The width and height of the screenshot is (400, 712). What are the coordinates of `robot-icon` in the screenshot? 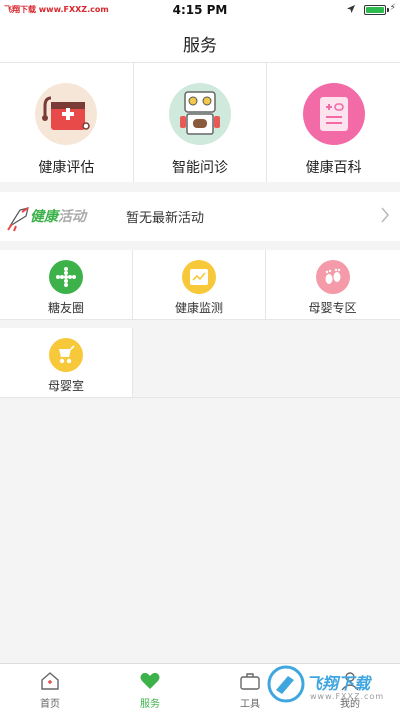 It's located at (200, 114).